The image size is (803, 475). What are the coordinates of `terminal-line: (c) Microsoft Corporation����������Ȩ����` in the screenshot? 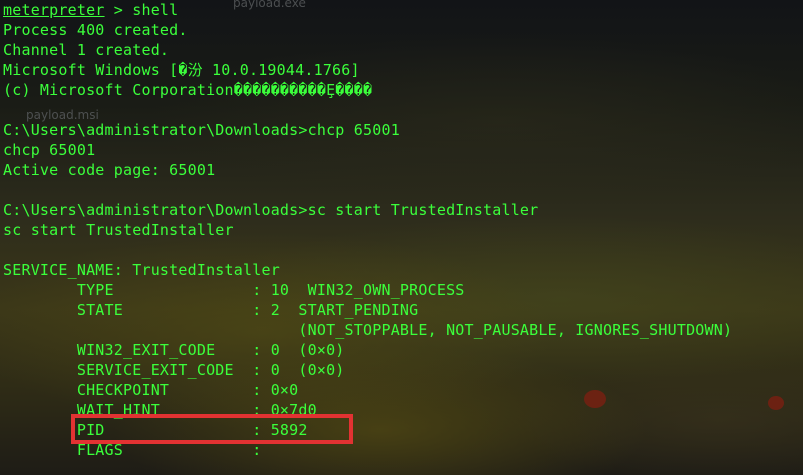 It's located at (188, 90).